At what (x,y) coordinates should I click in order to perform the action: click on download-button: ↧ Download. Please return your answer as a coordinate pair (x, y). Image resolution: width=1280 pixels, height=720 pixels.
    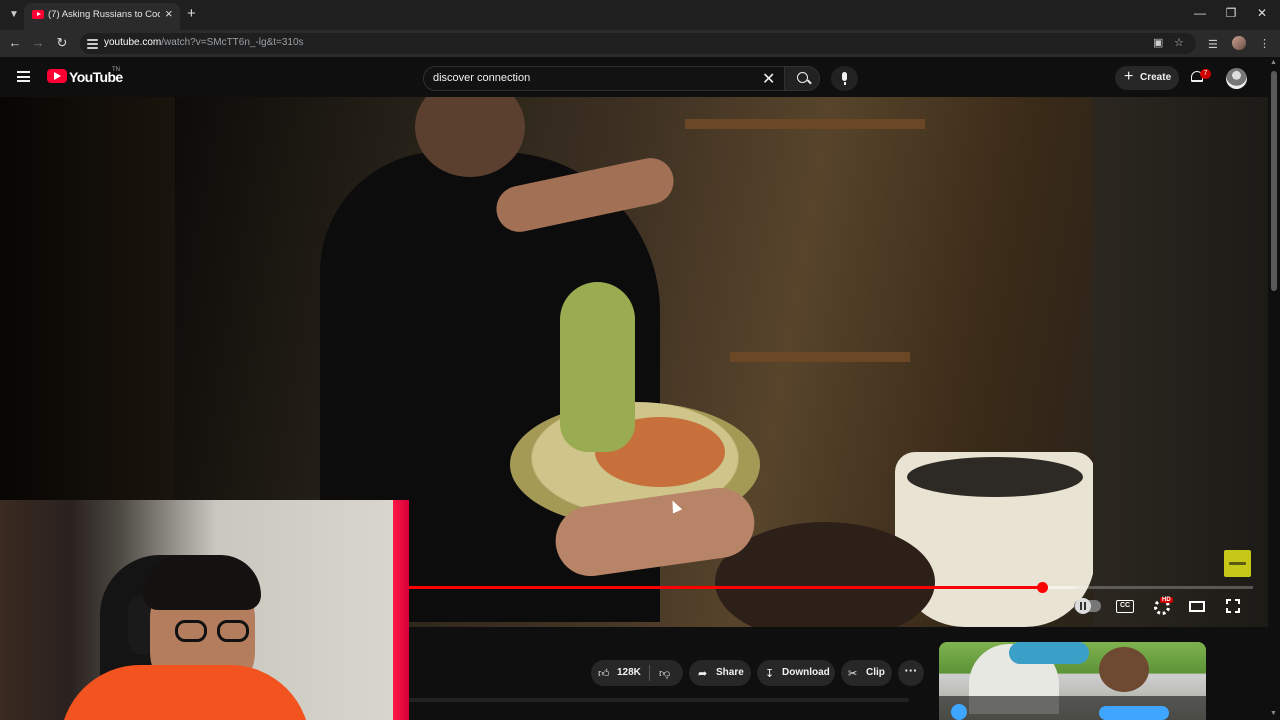
    Looking at the image, I should click on (796, 673).